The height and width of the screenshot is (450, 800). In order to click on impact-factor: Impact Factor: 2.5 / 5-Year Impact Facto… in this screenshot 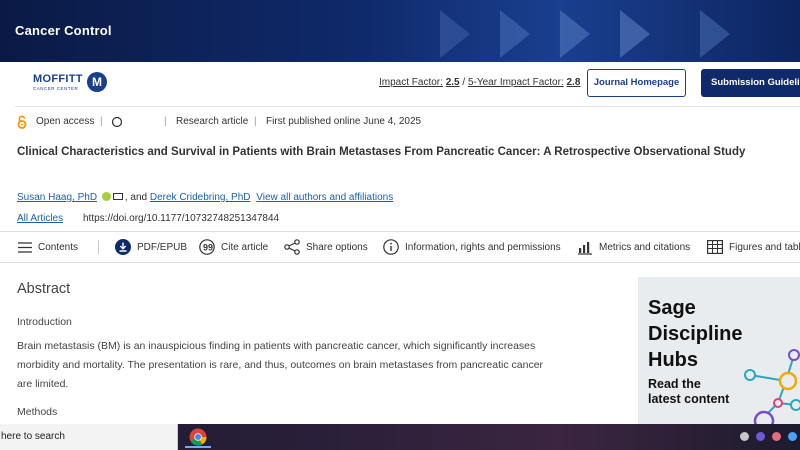, I will do `click(479, 82)`.